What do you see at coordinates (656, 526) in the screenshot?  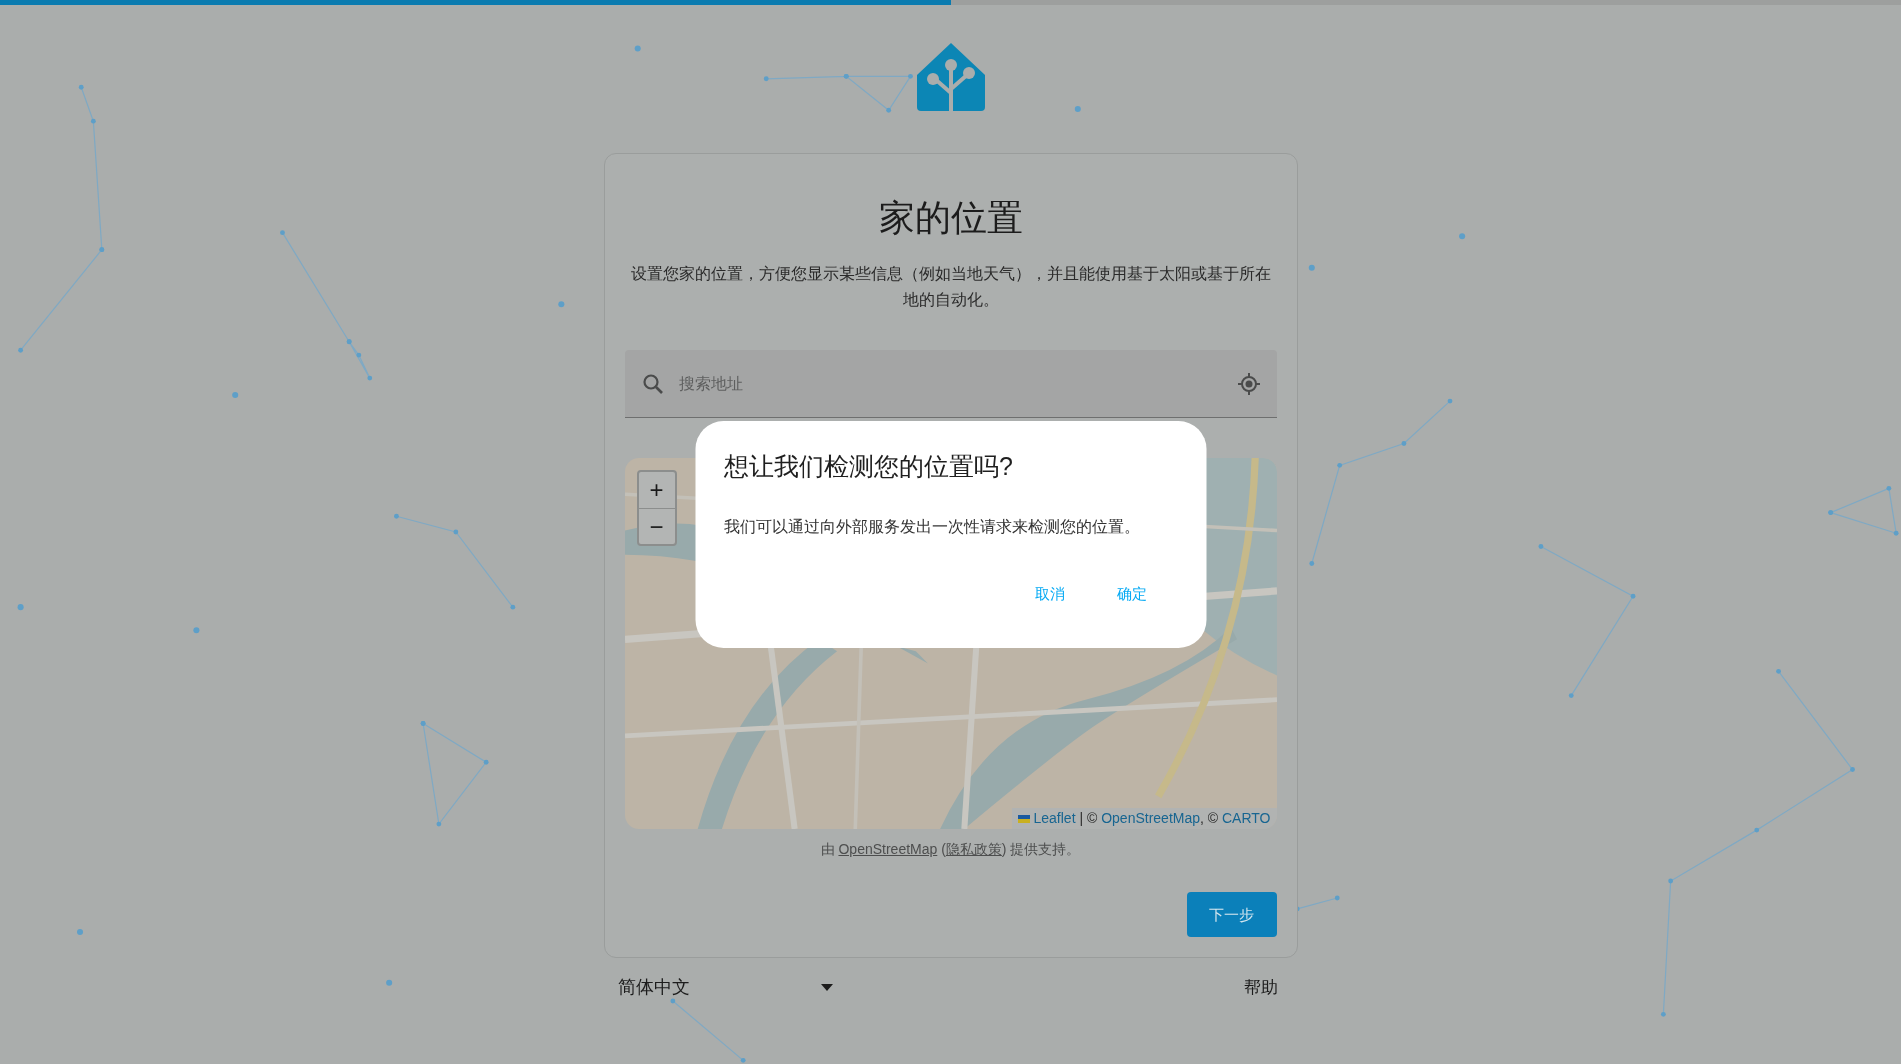 I see `zoom-out-button: −` at bounding box center [656, 526].